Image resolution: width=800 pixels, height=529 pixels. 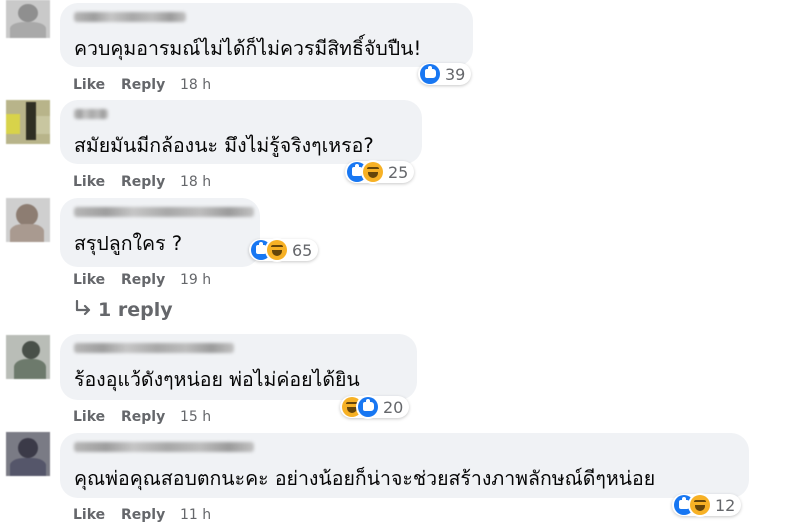 What do you see at coordinates (725, 505) in the screenshot?
I see `reaction-count: 12` at bounding box center [725, 505].